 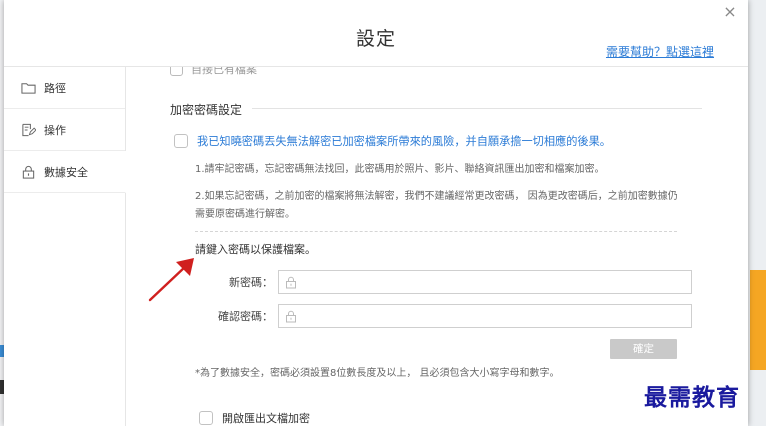 What do you see at coordinates (485, 282) in the screenshot?
I see `new-password-field` at bounding box center [485, 282].